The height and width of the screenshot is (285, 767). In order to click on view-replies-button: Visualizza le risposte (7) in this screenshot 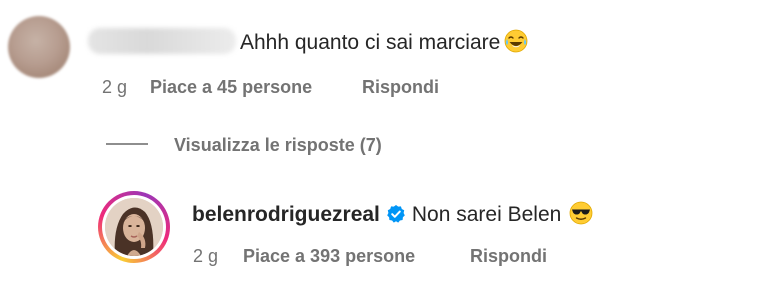, I will do `click(278, 145)`.